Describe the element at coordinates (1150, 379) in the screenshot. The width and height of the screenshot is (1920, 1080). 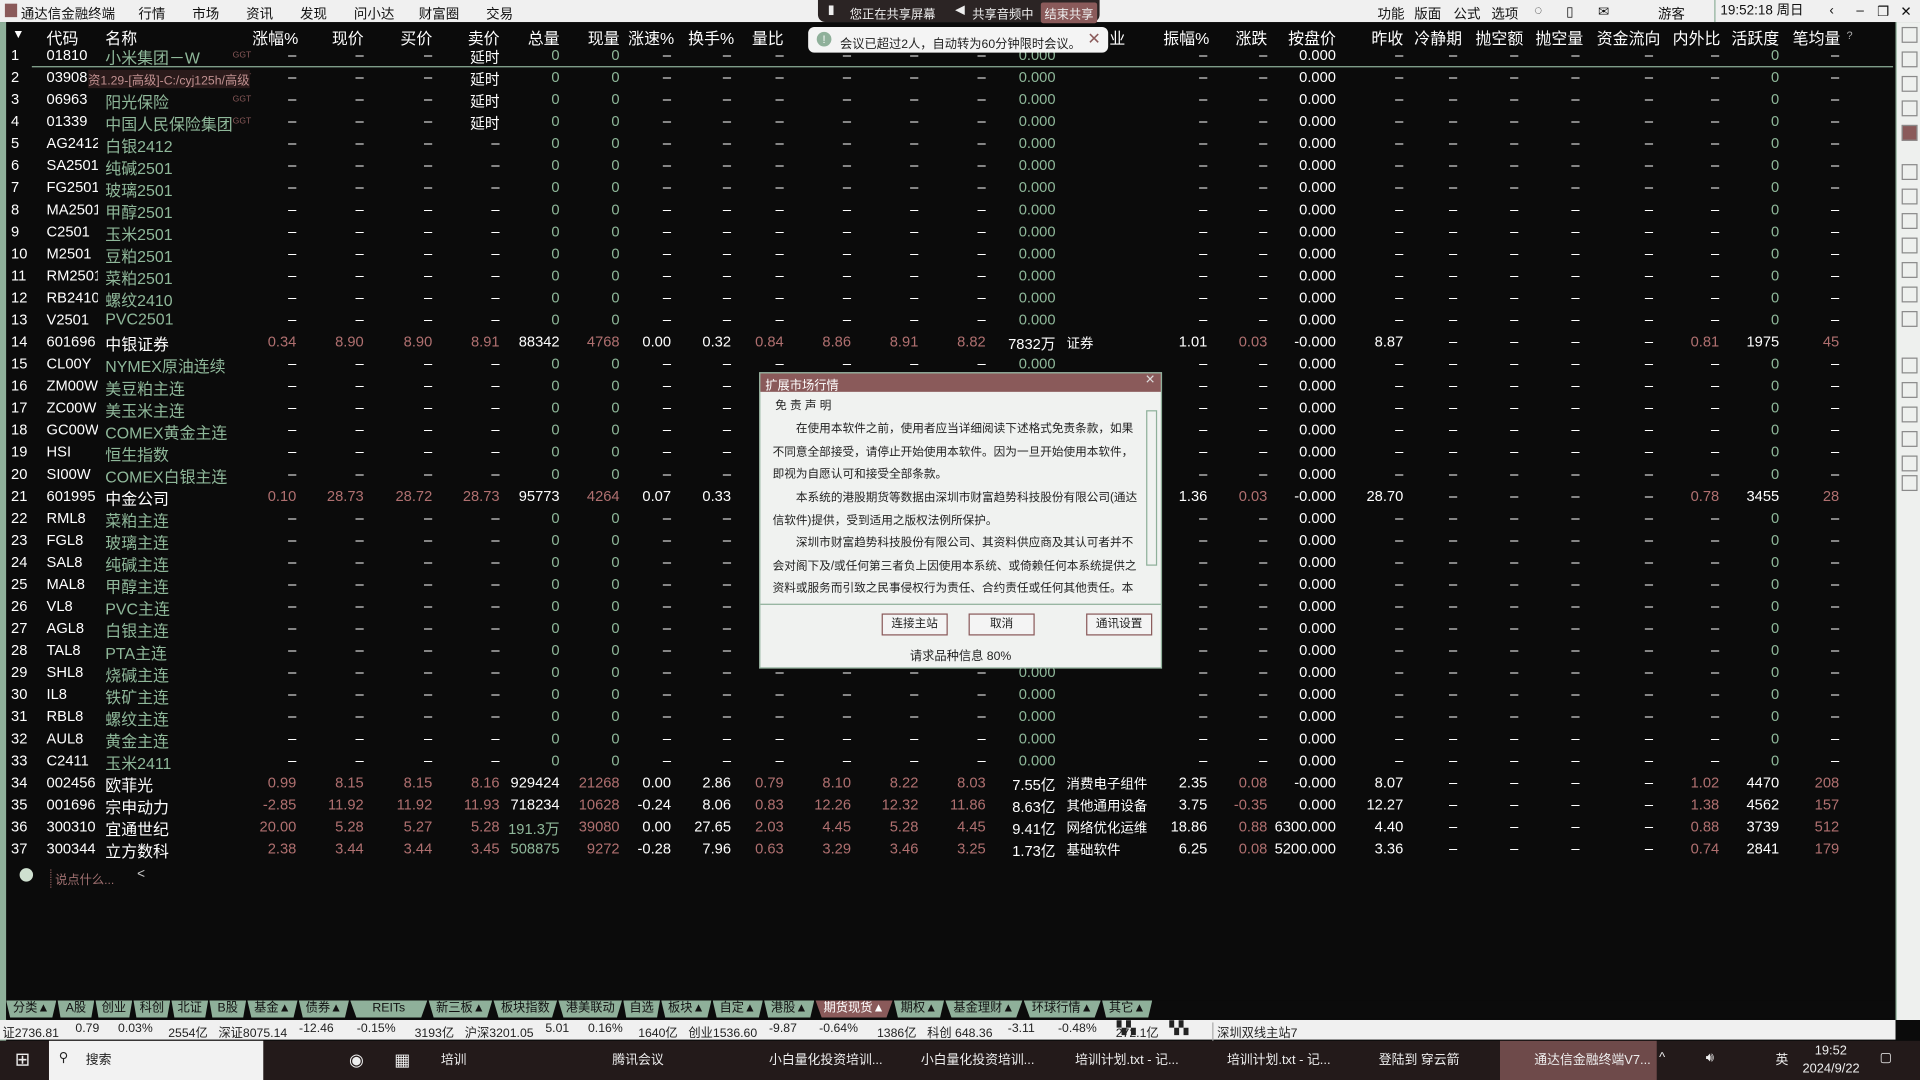
I see `dialog-close-icon: ✕` at that location.